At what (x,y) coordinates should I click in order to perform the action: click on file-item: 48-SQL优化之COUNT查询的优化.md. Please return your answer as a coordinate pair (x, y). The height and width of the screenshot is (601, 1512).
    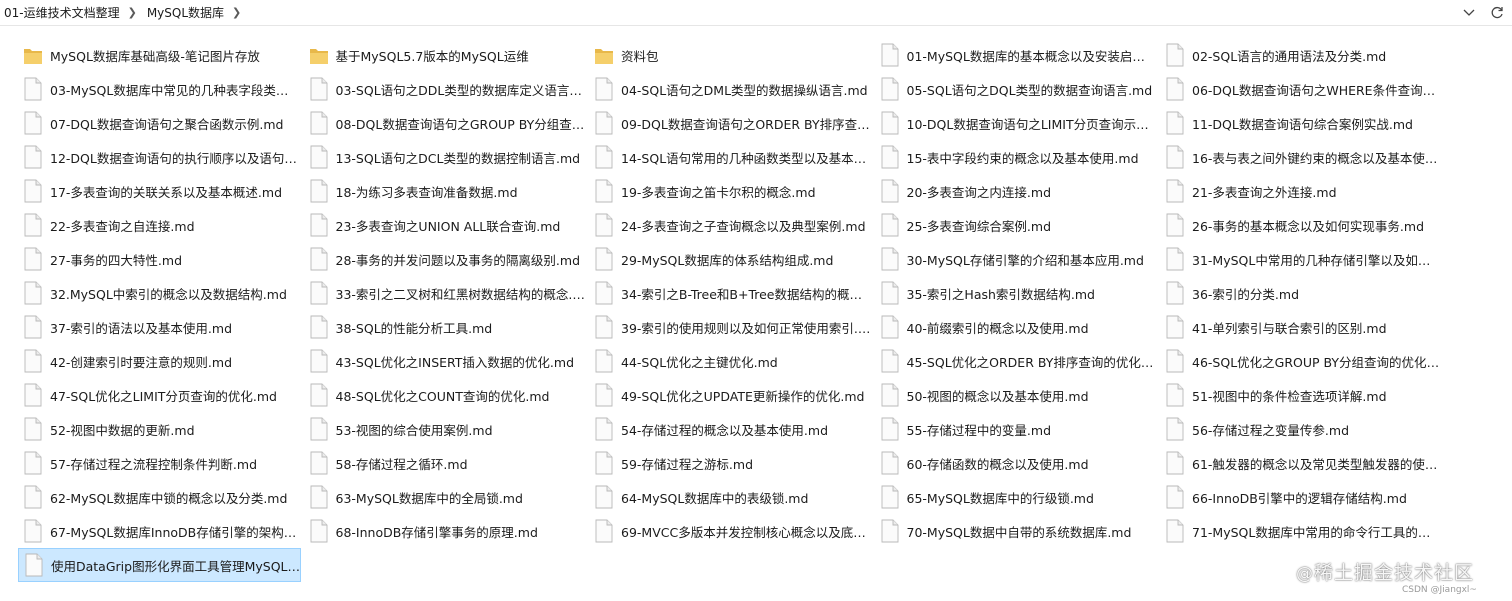
    Looking at the image, I should click on (447, 395).